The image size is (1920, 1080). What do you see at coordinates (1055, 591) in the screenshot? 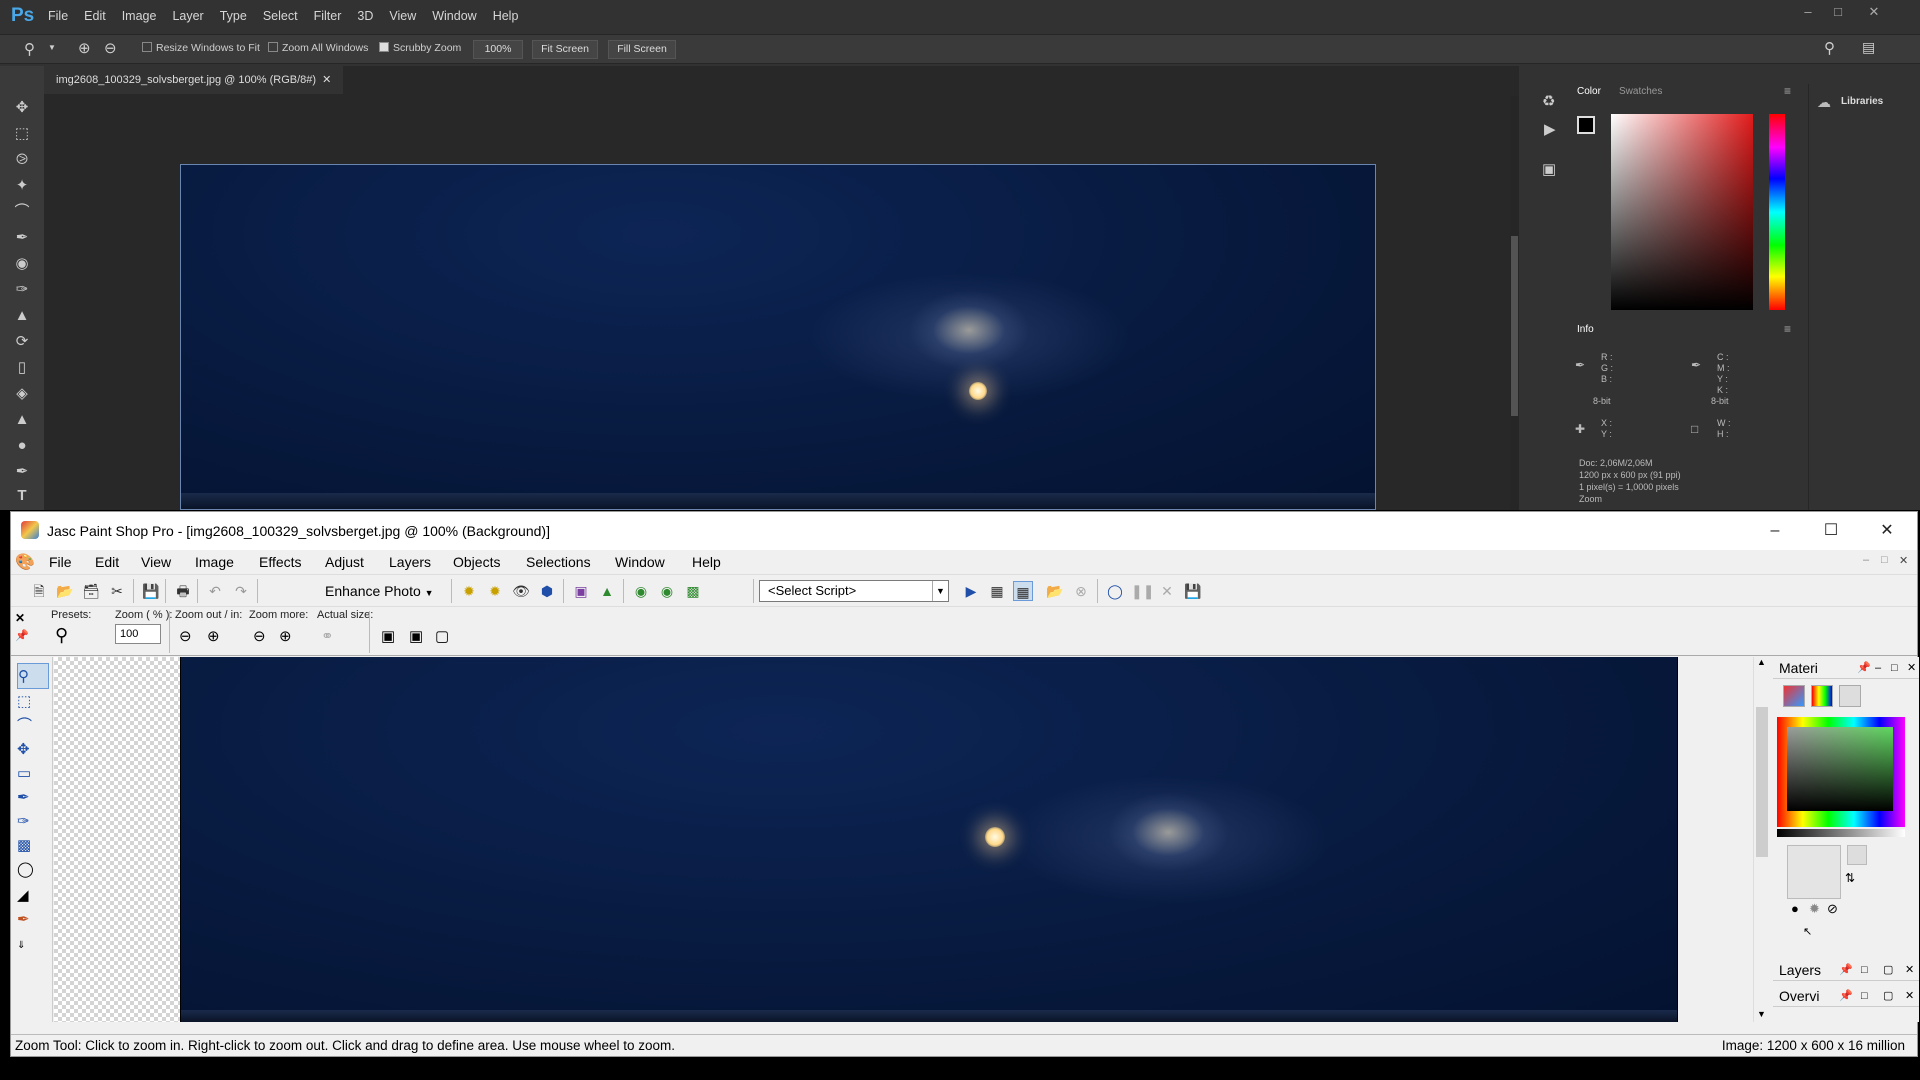
I see `load-script-icon: 📂` at bounding box center [1055, 591].